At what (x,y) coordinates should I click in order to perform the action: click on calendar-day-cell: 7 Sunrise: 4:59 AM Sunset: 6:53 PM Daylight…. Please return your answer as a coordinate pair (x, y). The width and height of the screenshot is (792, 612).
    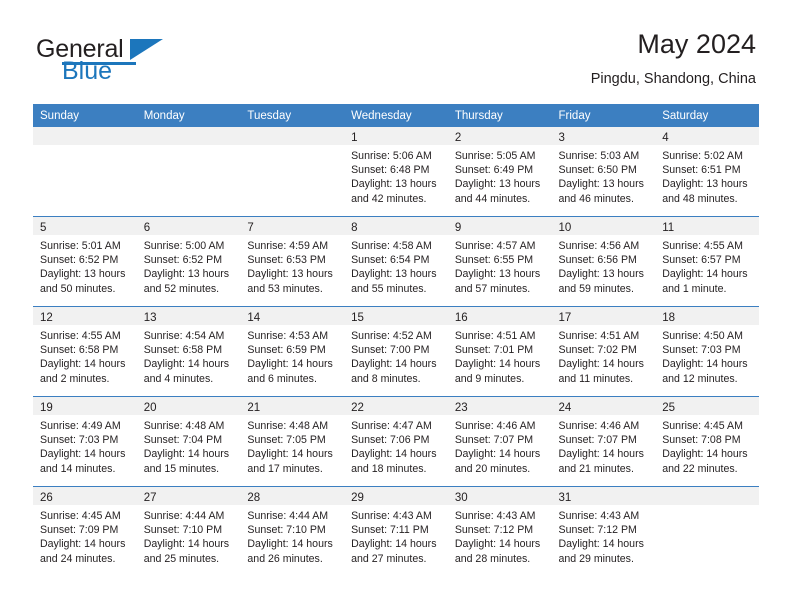
    Looking at the image, I should click on (292, 261).